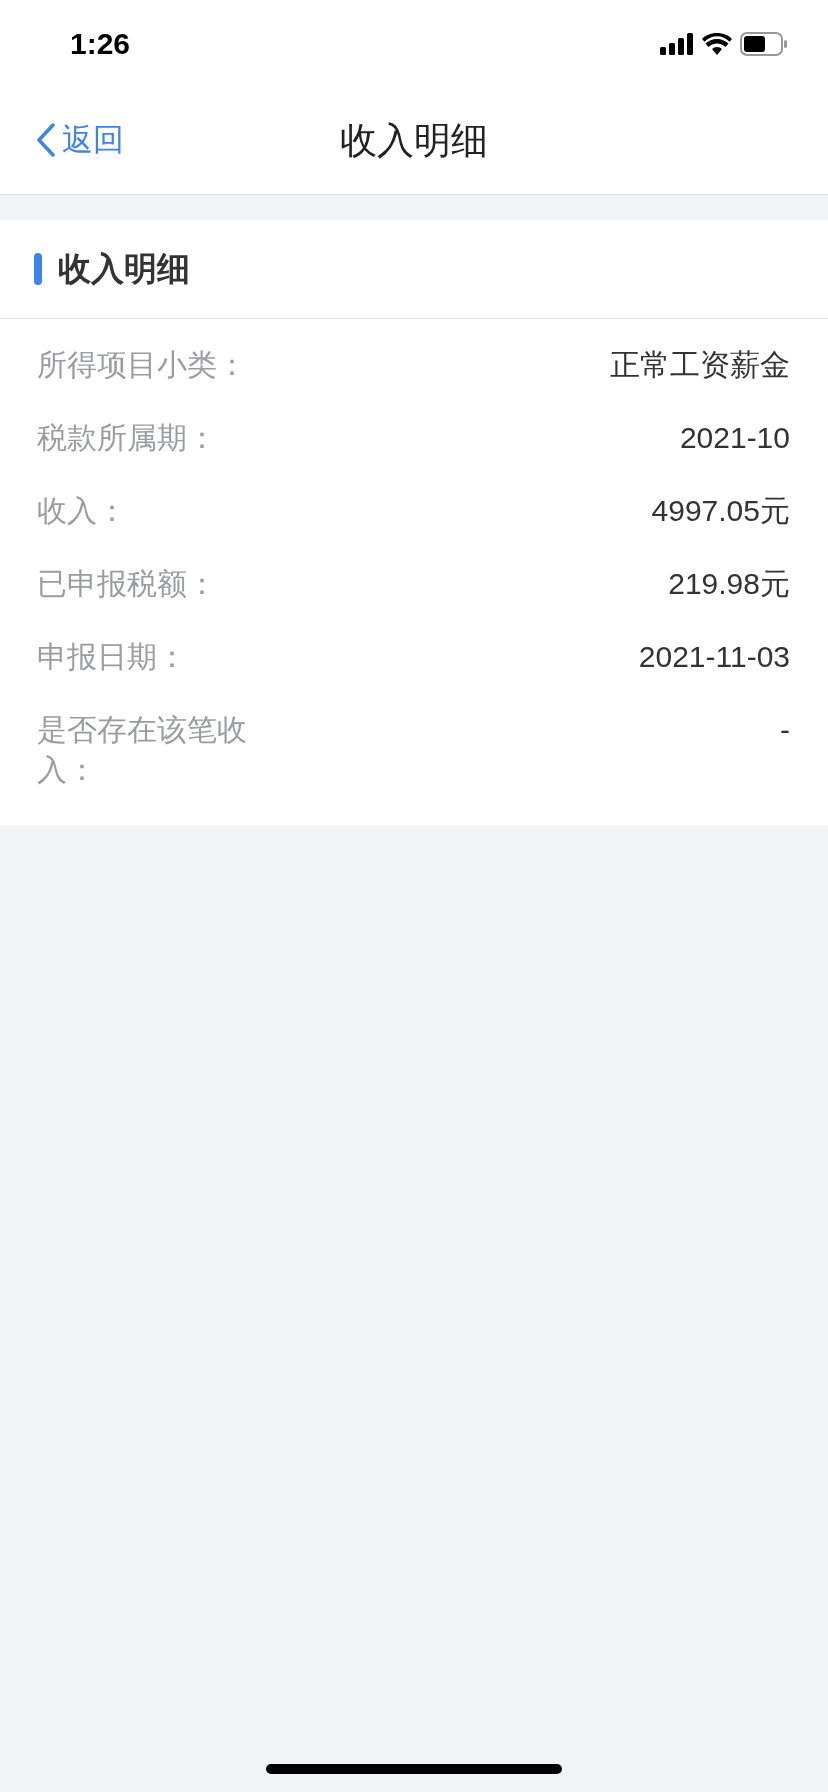 This screenshot has height=1792, width=828. What do you see at coordinates (124, 268) in the screenshot?
I see `section-title: 收入明细` at bounding box center [124, 268].